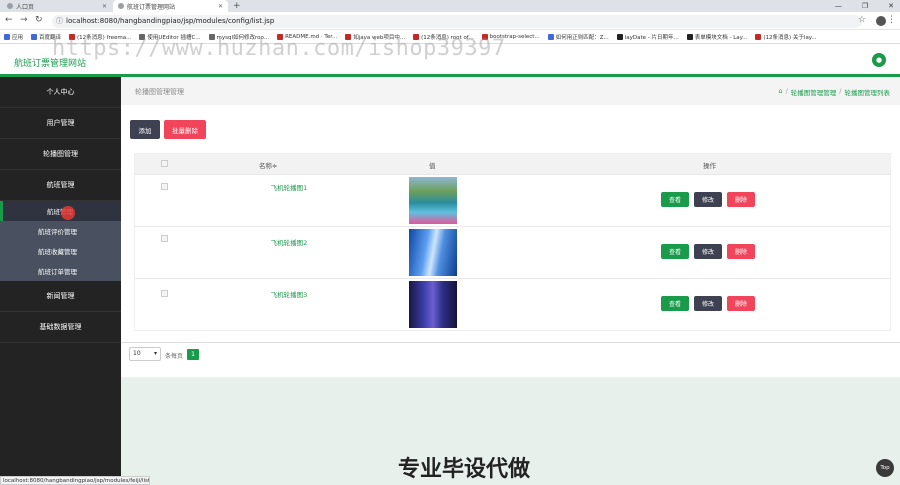  I want to click on chevron-down-icon: ▾, so click(155, 353).